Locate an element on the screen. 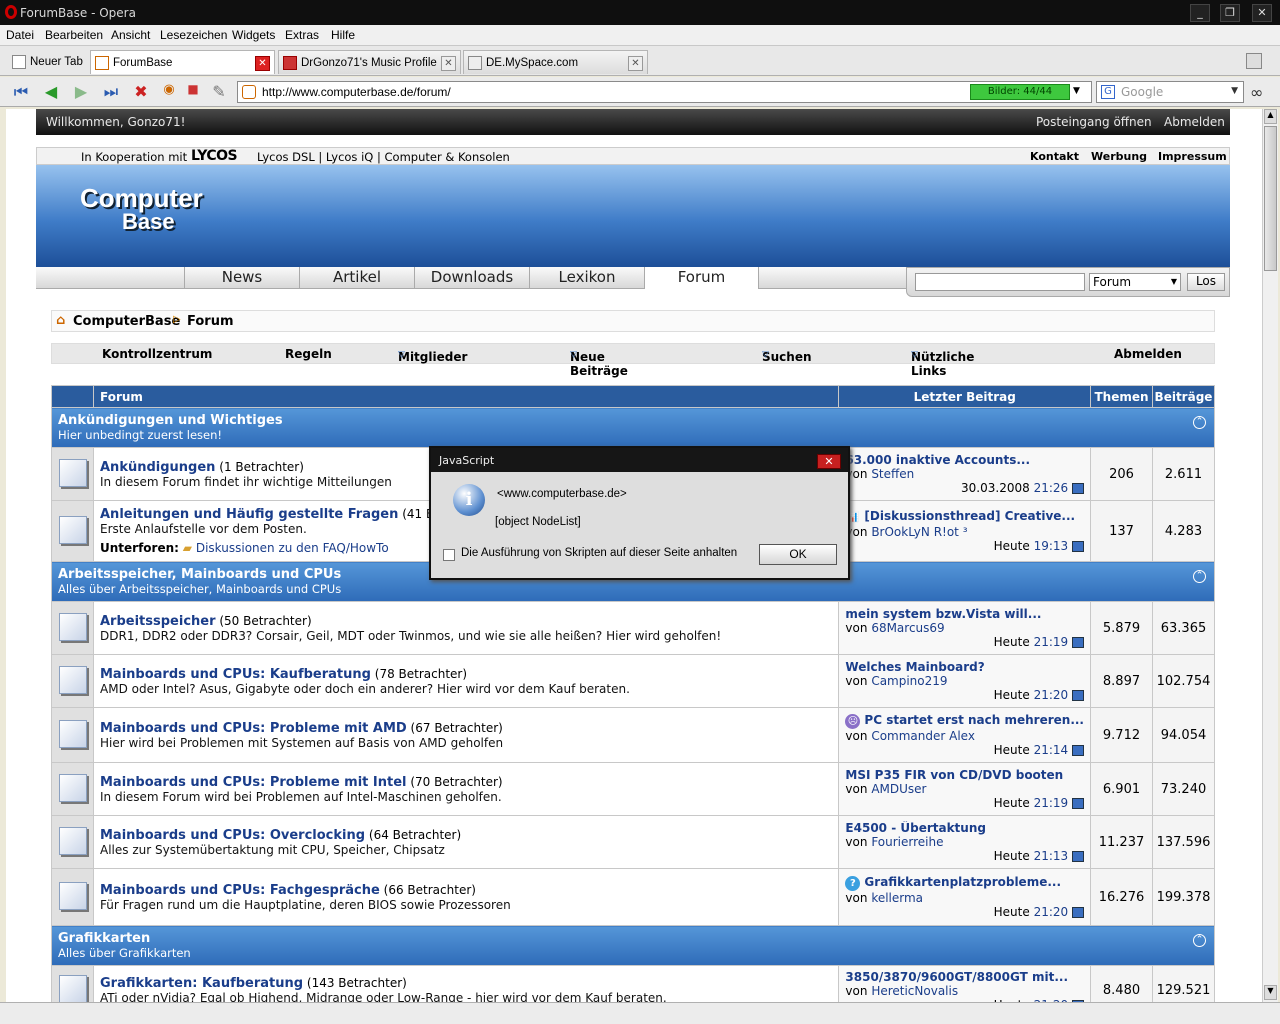  imprint-link: Impressum is located at coordinates (1192, 156).